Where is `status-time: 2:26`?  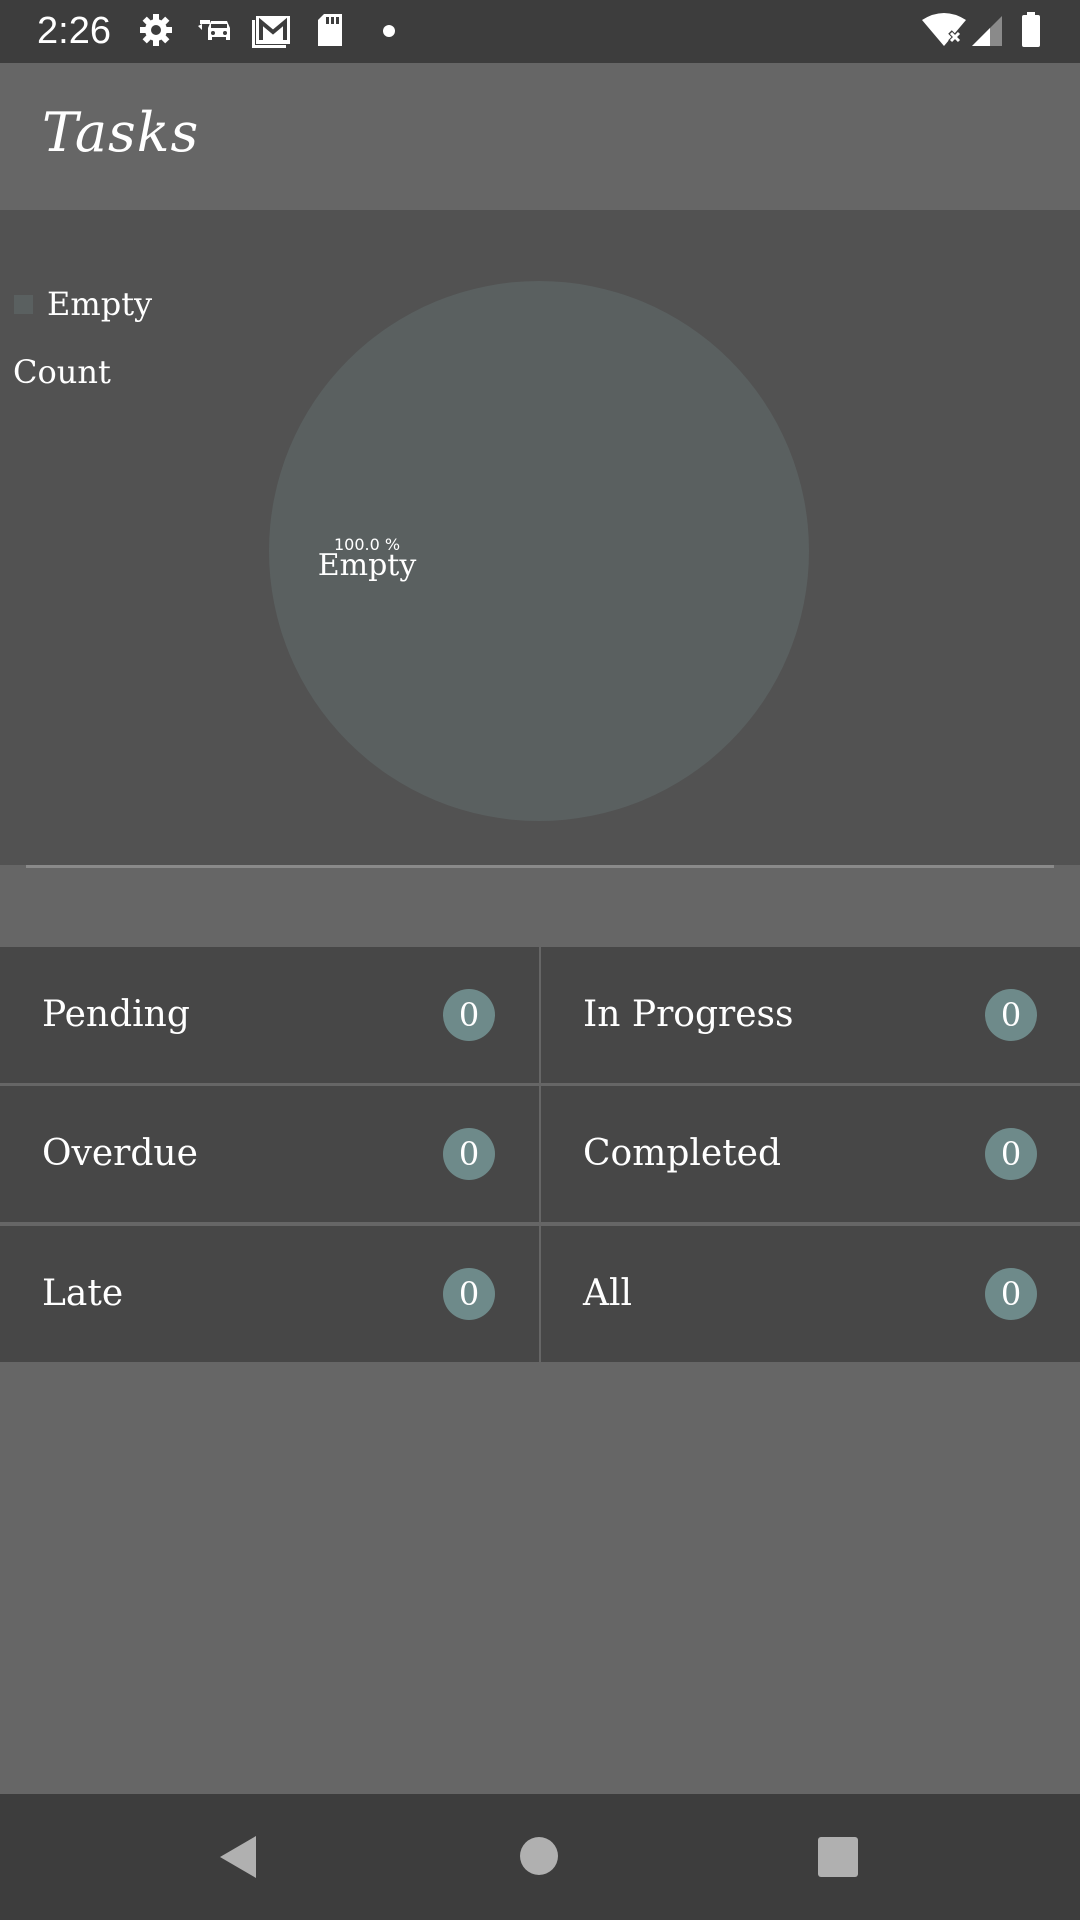 status-time: 2:26 is located at coordinates (74, 31).